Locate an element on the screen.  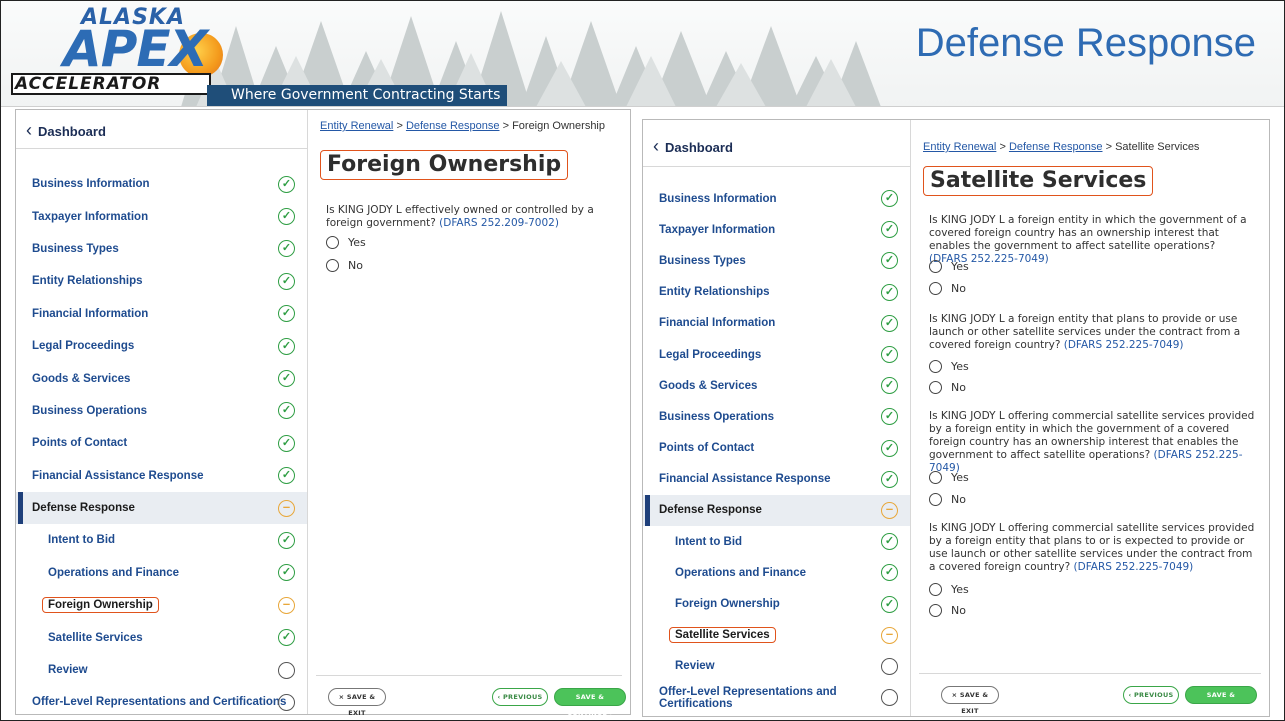
in-progress-icon: – is located at coordinates (889, 635).